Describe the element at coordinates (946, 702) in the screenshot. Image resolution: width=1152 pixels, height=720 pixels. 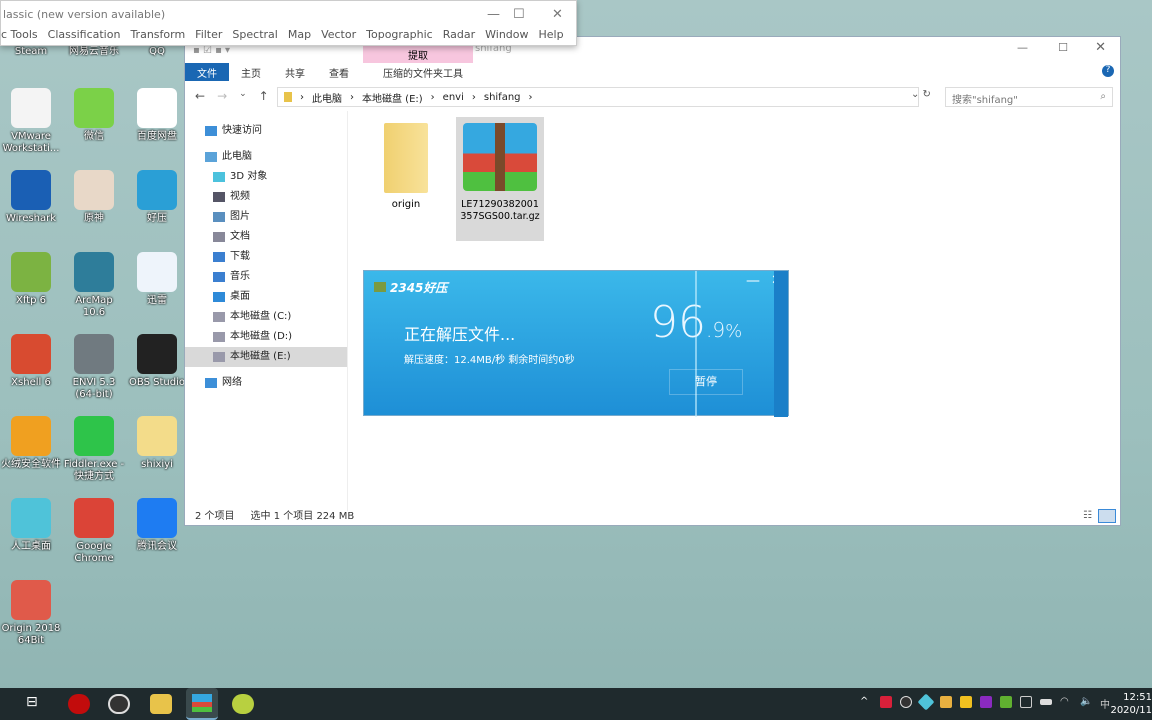
I see `folder-tray-icon` at that location.